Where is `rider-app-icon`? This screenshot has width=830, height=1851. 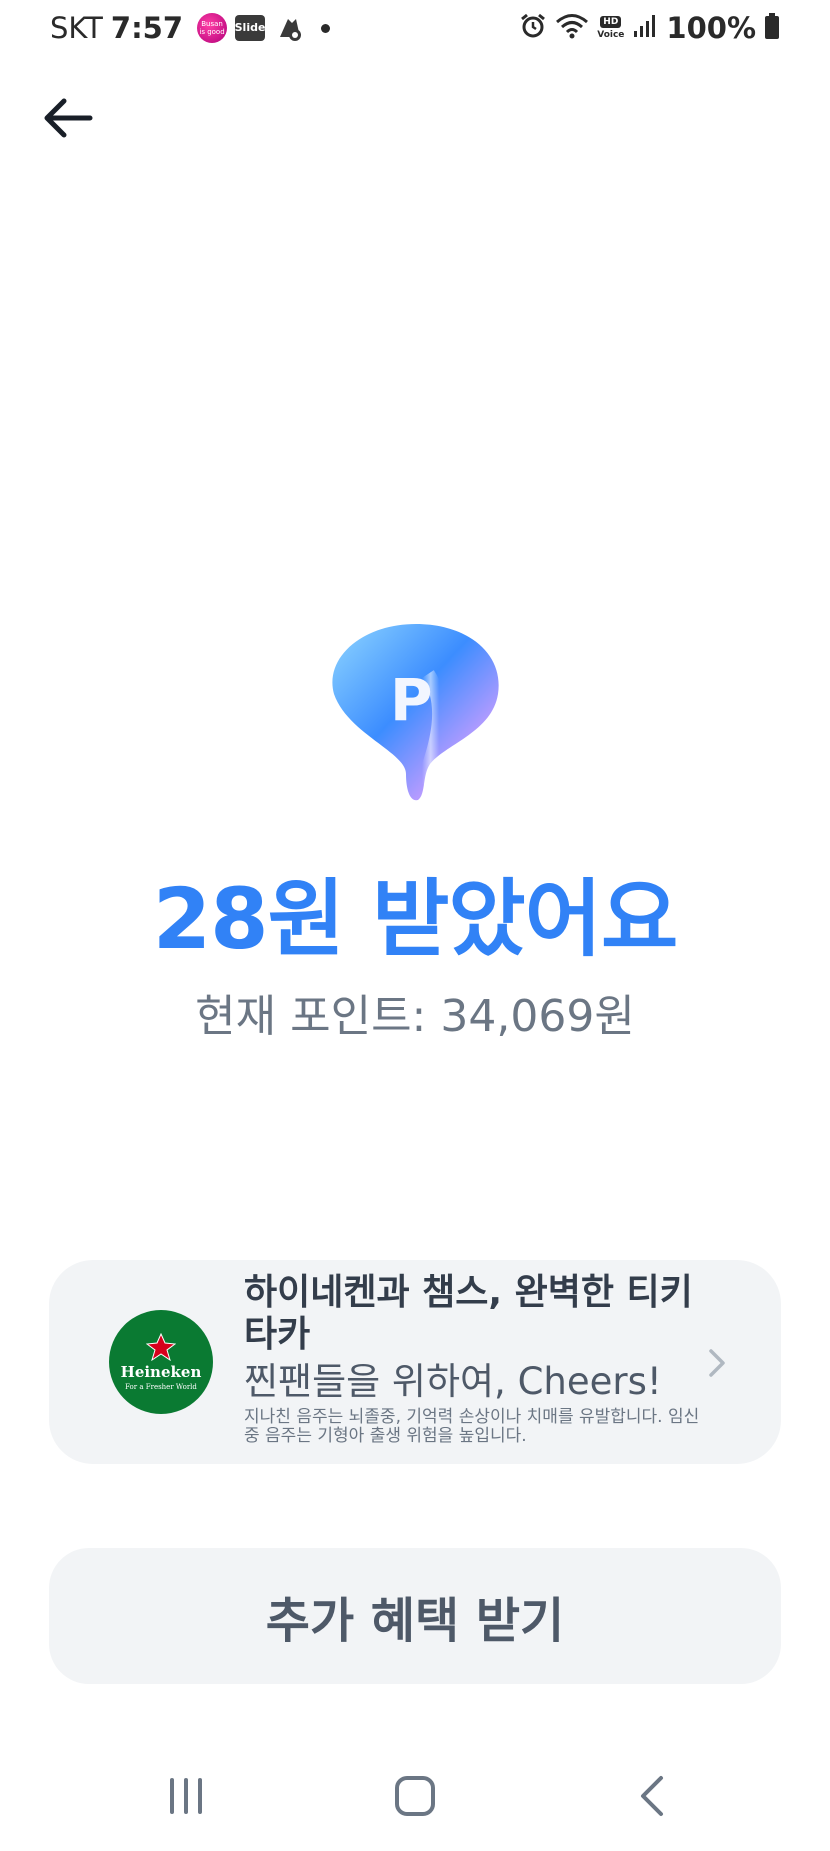 rider-app-icon is located at coordinates (289, 28).